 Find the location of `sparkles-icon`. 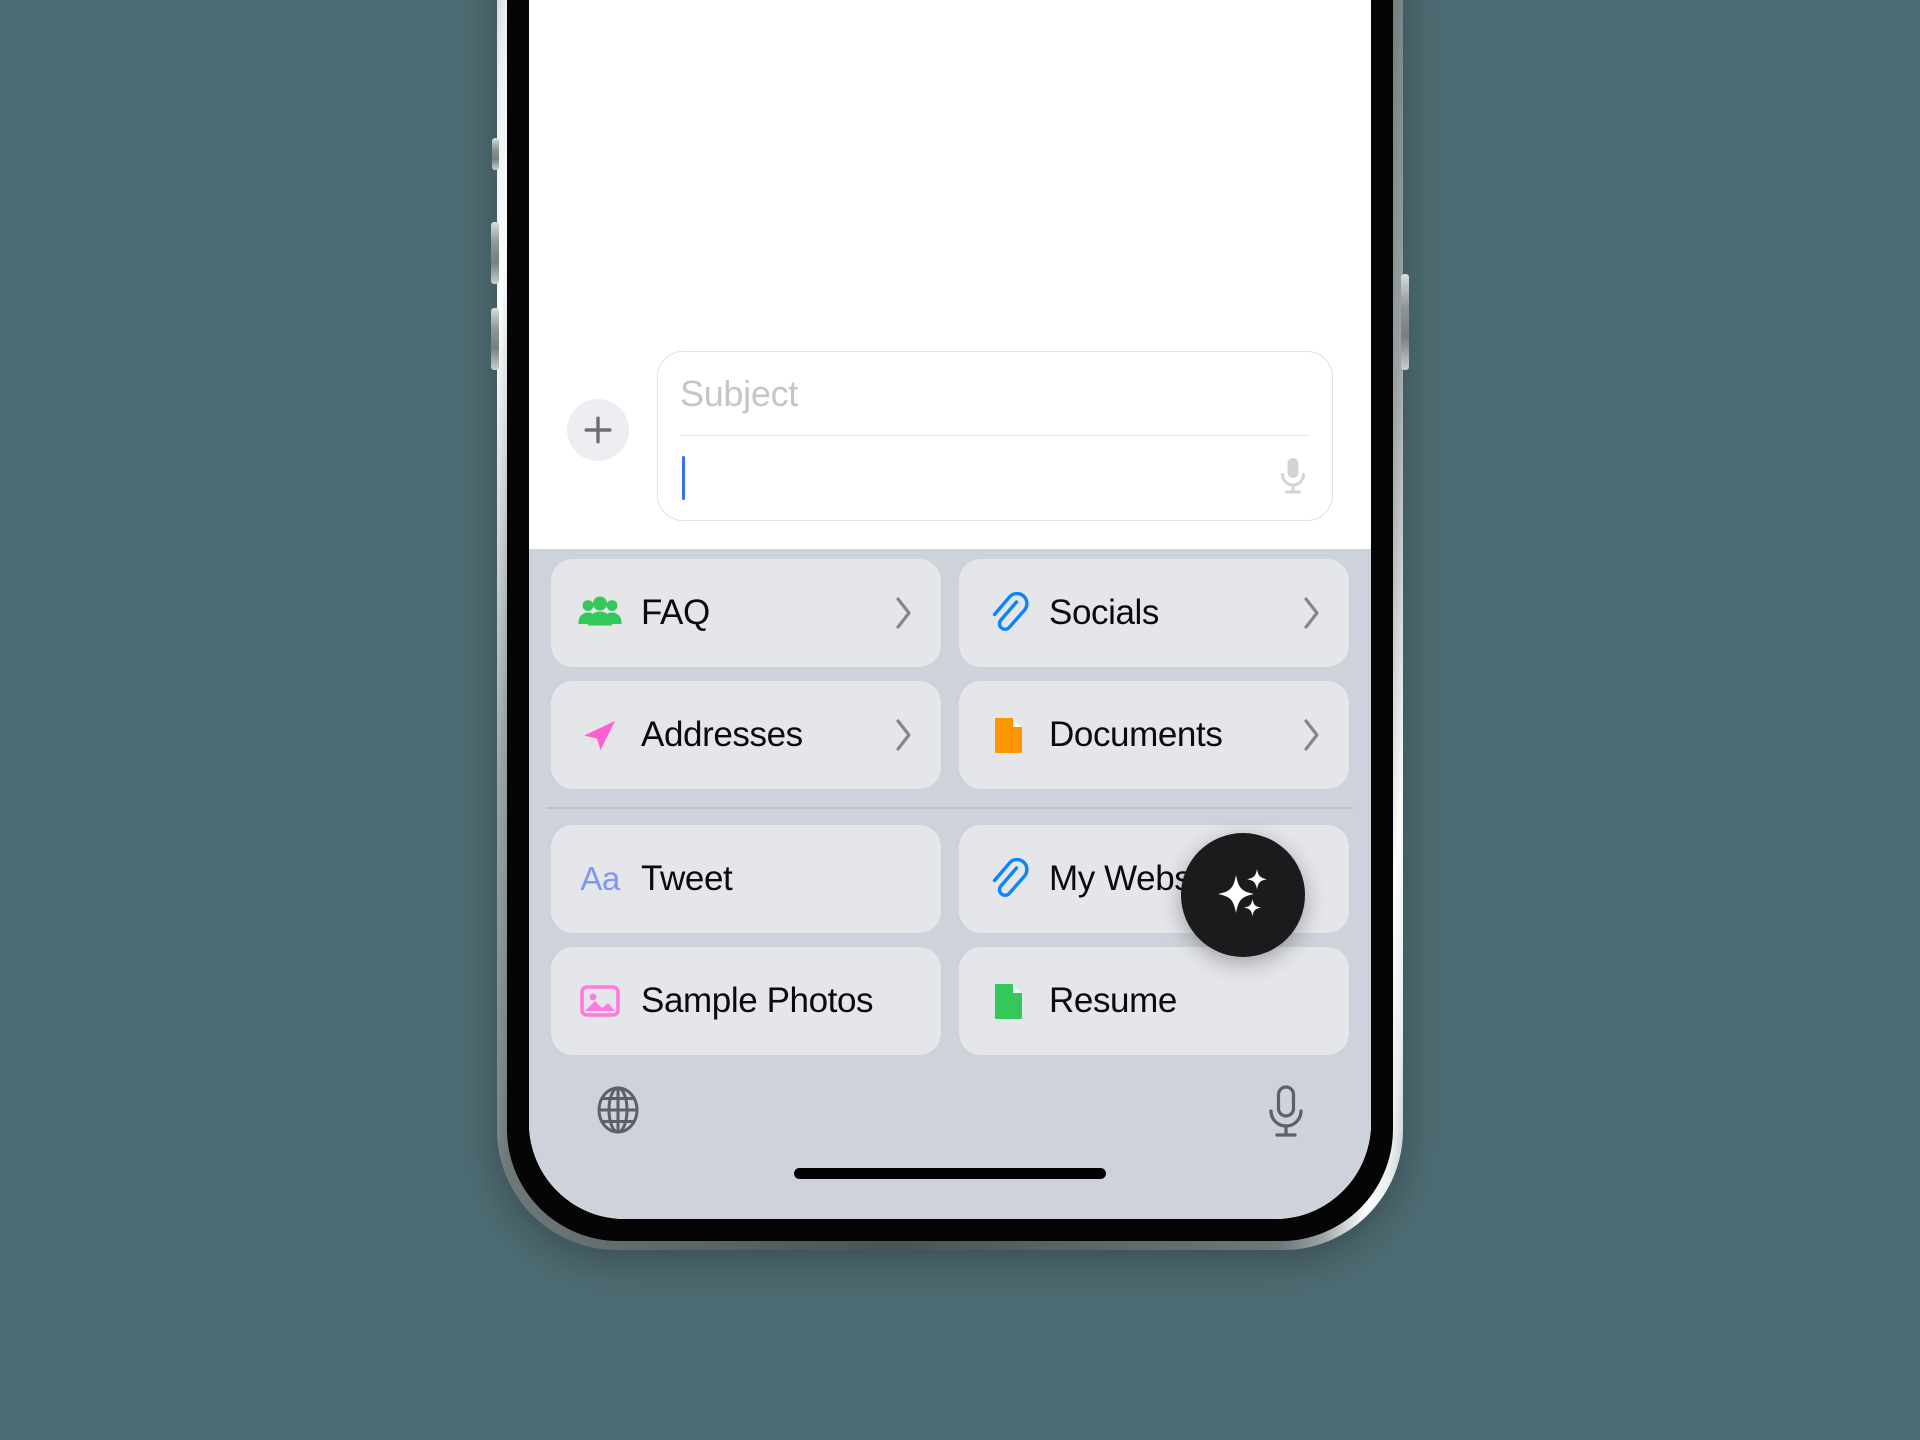

sparkles-icon is located at coordinates (1242, 893).